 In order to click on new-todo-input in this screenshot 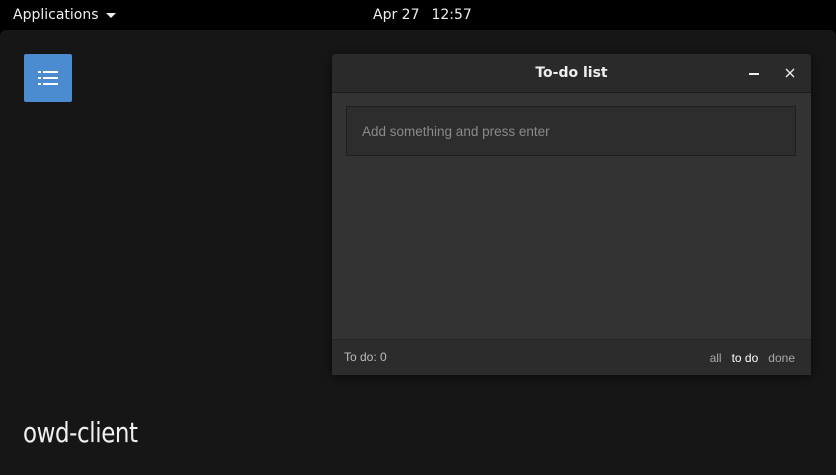, I will do `click(571, 131)`.